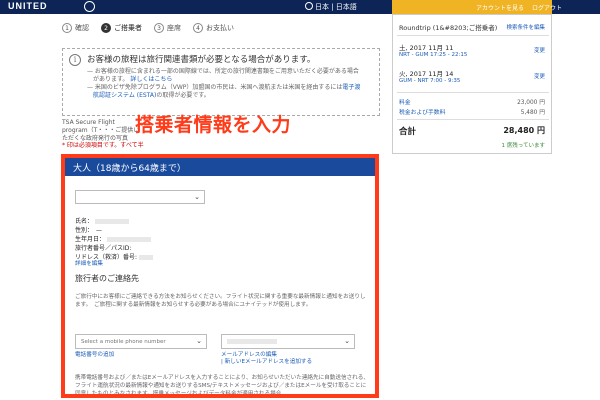 Image resolution: width=600 pixels, height=400 pixels. What do you see at coordinates (426, 74) in the screenshot?
I see `flight-date-return: 火, 2017 11月 14` at bounding box center [426, 74].